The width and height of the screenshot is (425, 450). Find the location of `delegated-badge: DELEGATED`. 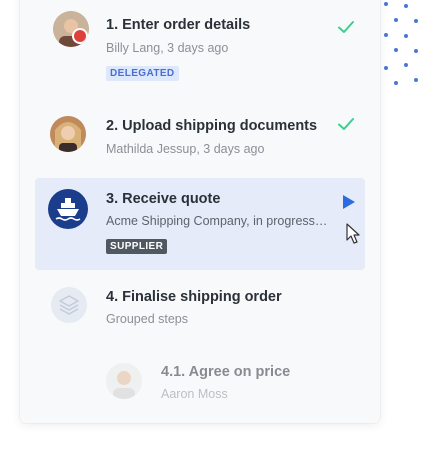

delegated-badge: DELEGATED is located at coordinates (142, 73).